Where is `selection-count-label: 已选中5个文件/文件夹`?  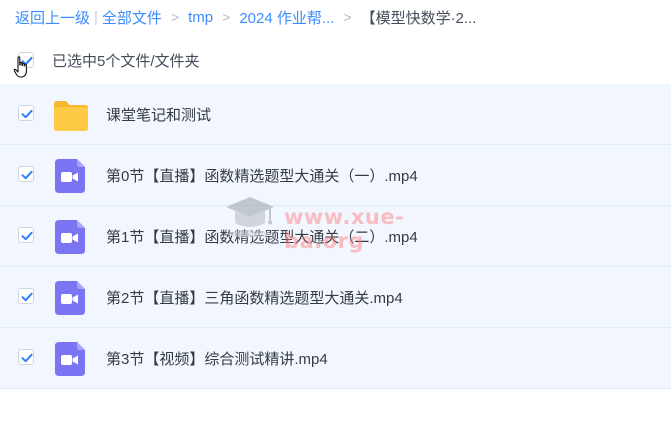
selection-count-label: 已选中5个文件/文件夹 is located at coordinates (126, 61).